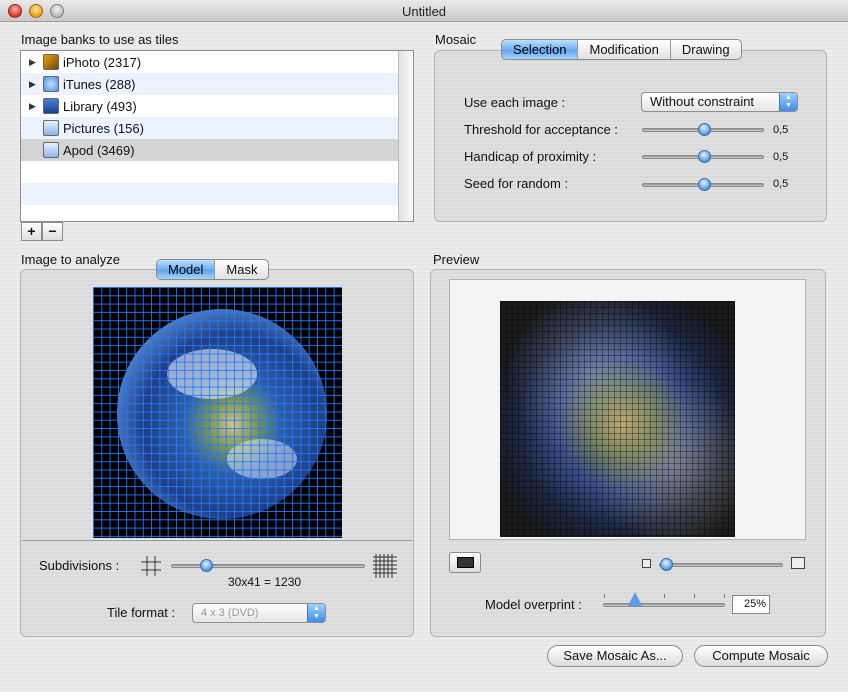 Image resolution: width=848 pixels, height=692 pixels. What do you see at coordinates (217, 62) in the screenshot?
I see `bank-item-iphoto: ▶ iPhoto (2317)` at bounding box center [217, 62].